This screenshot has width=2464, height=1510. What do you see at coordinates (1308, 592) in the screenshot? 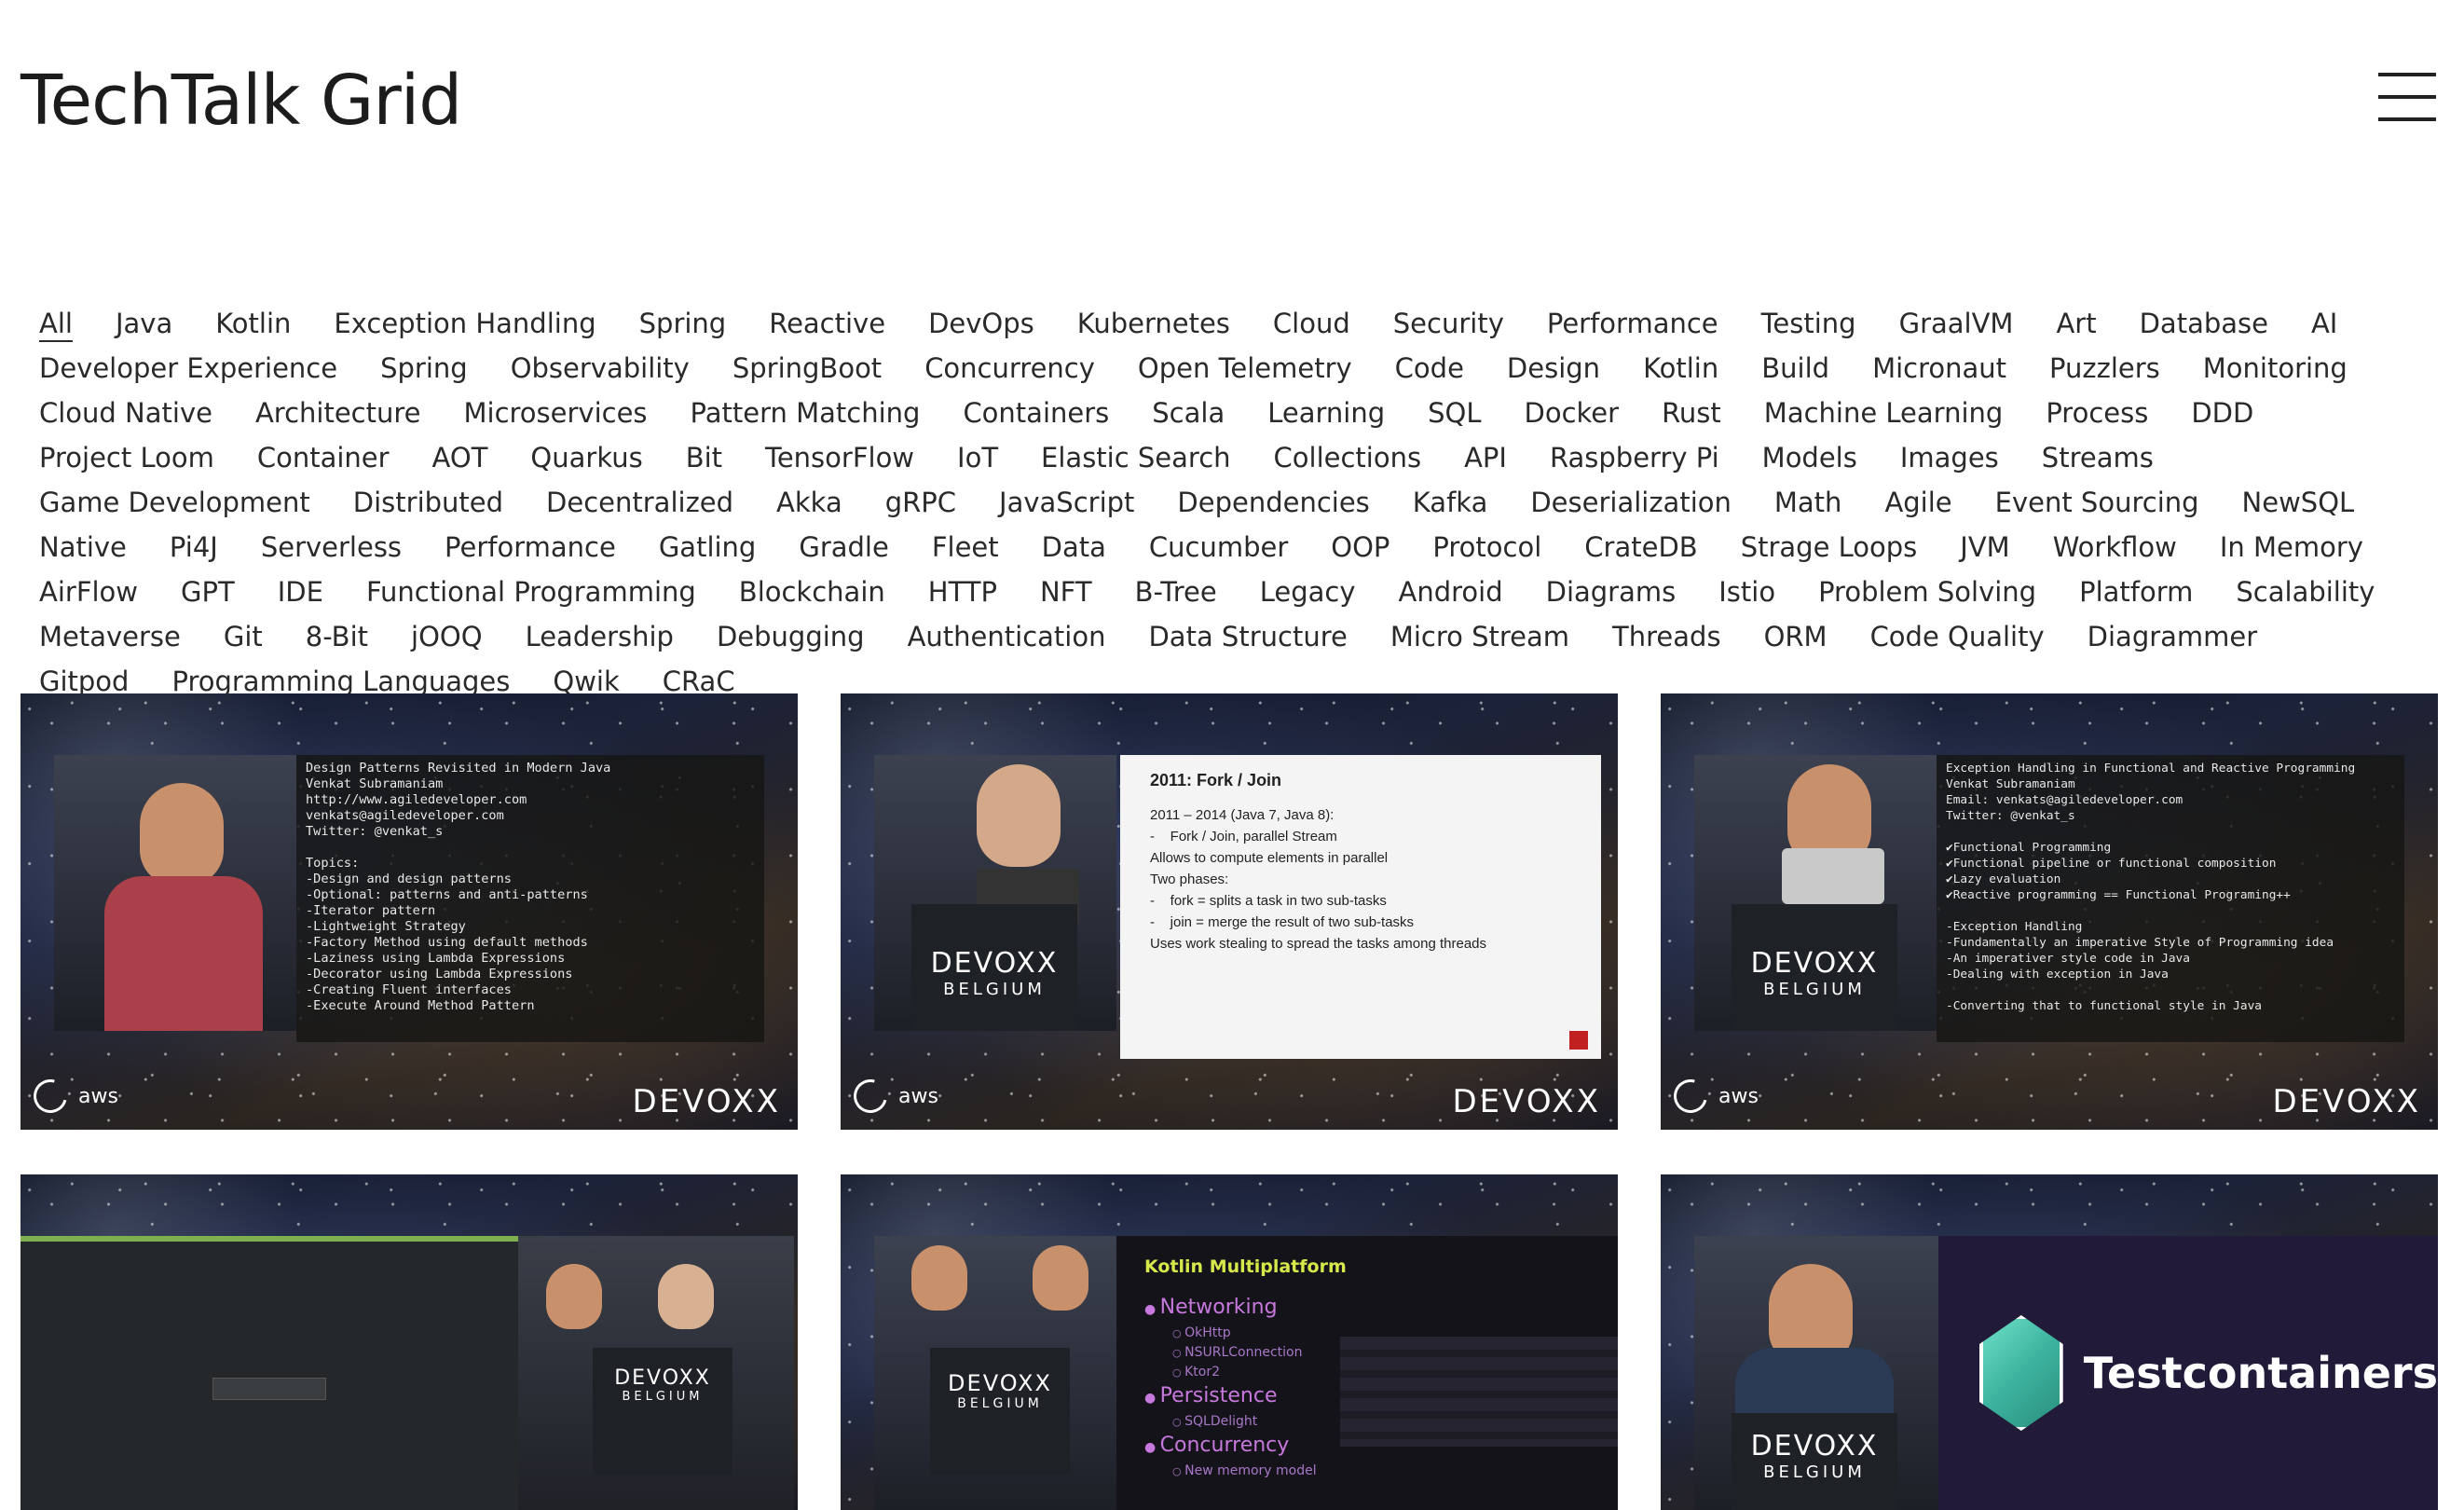
I see `tag-filter: Legacy` at bounding box center [1308, 592].